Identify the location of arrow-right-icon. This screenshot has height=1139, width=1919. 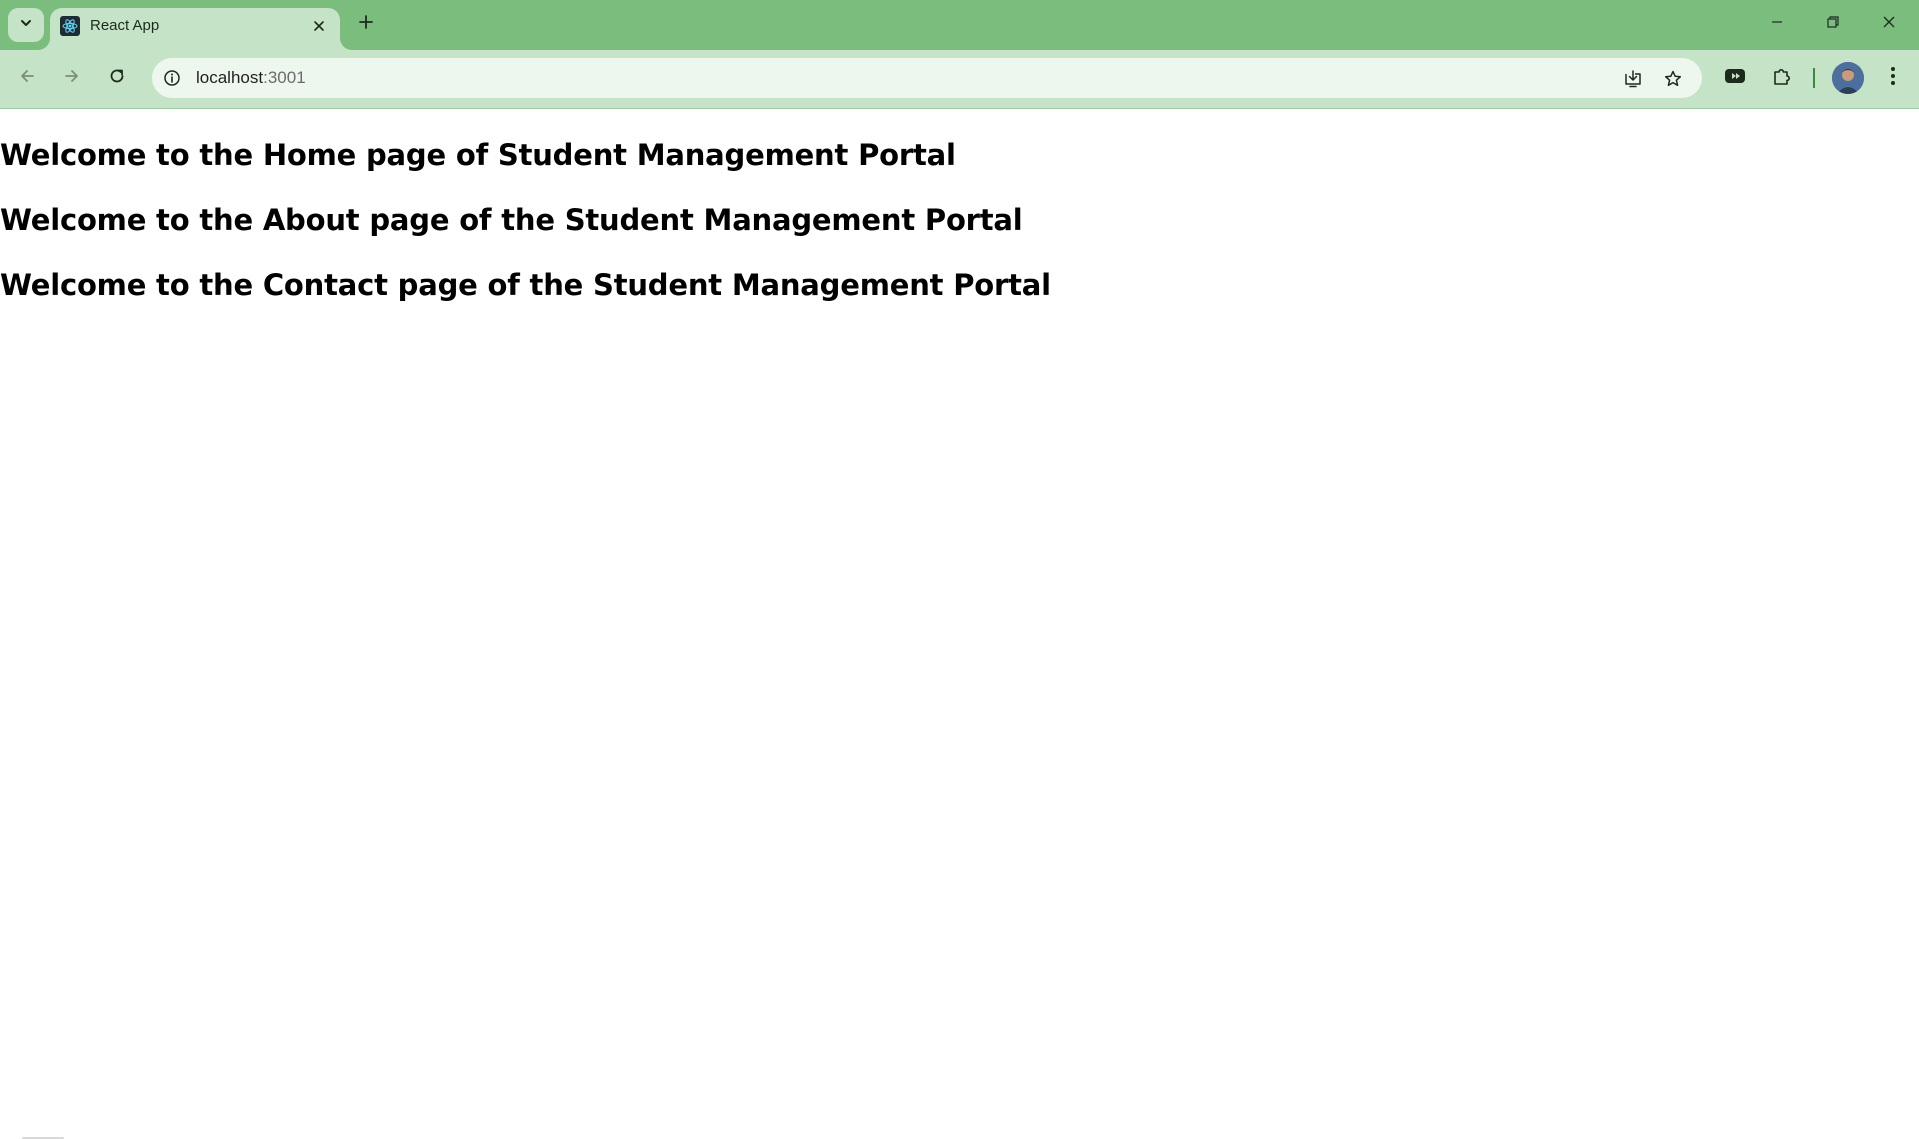
(72, 78).